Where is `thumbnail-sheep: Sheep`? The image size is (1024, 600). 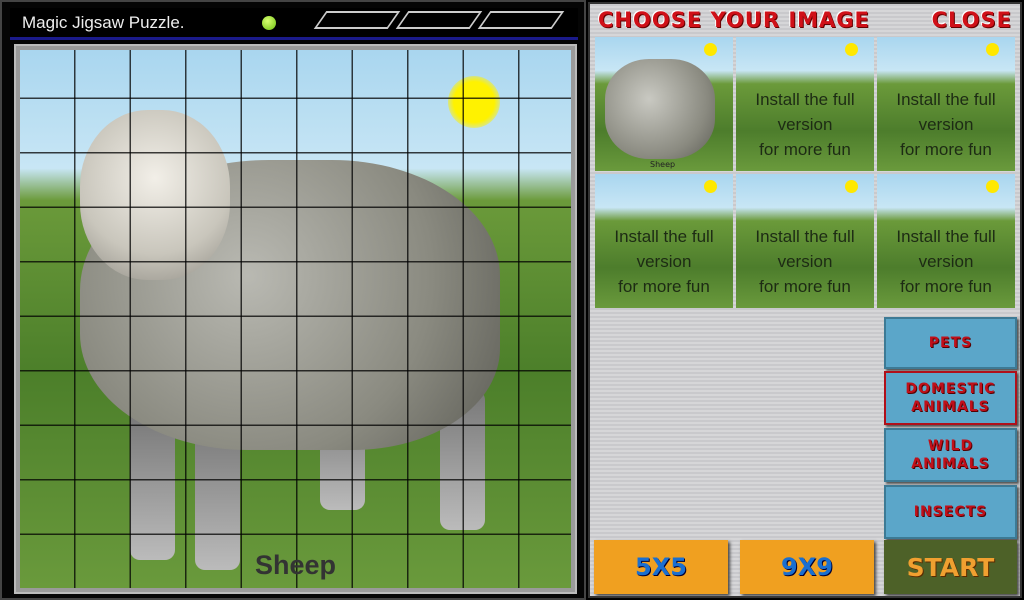
thumbnail-sheep: Sheep is located at coordinates (664, 104).